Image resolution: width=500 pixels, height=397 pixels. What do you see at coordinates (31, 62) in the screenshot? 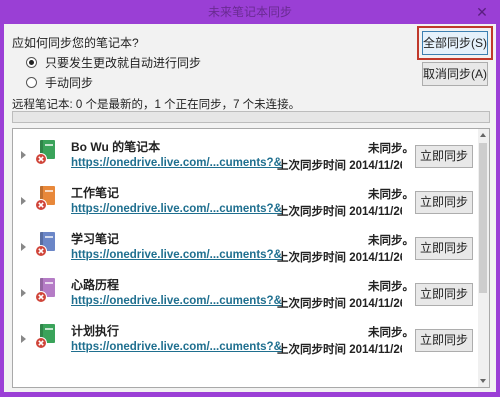
I see `radio-button-checked` at bounding box center [31, 62].